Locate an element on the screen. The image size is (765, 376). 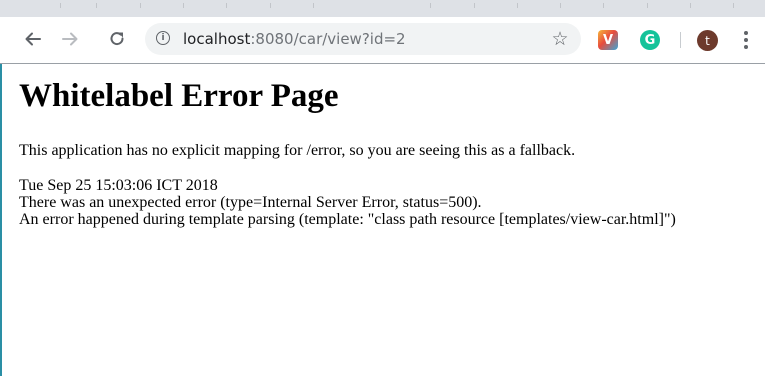
back-button is located at coordinates (33, 39).